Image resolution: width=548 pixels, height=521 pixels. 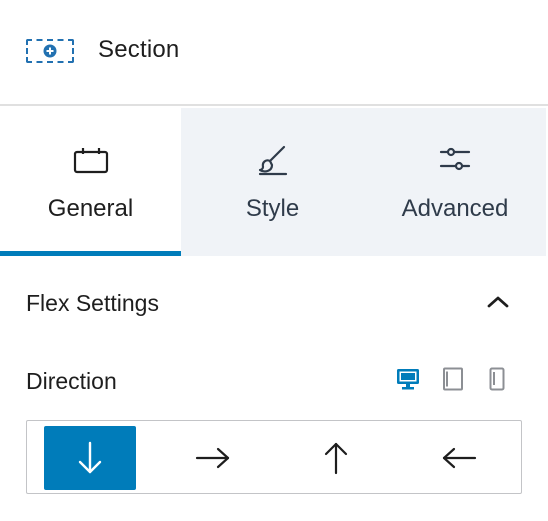 I want to click on direction-column-button, so click(x=90, y=458).